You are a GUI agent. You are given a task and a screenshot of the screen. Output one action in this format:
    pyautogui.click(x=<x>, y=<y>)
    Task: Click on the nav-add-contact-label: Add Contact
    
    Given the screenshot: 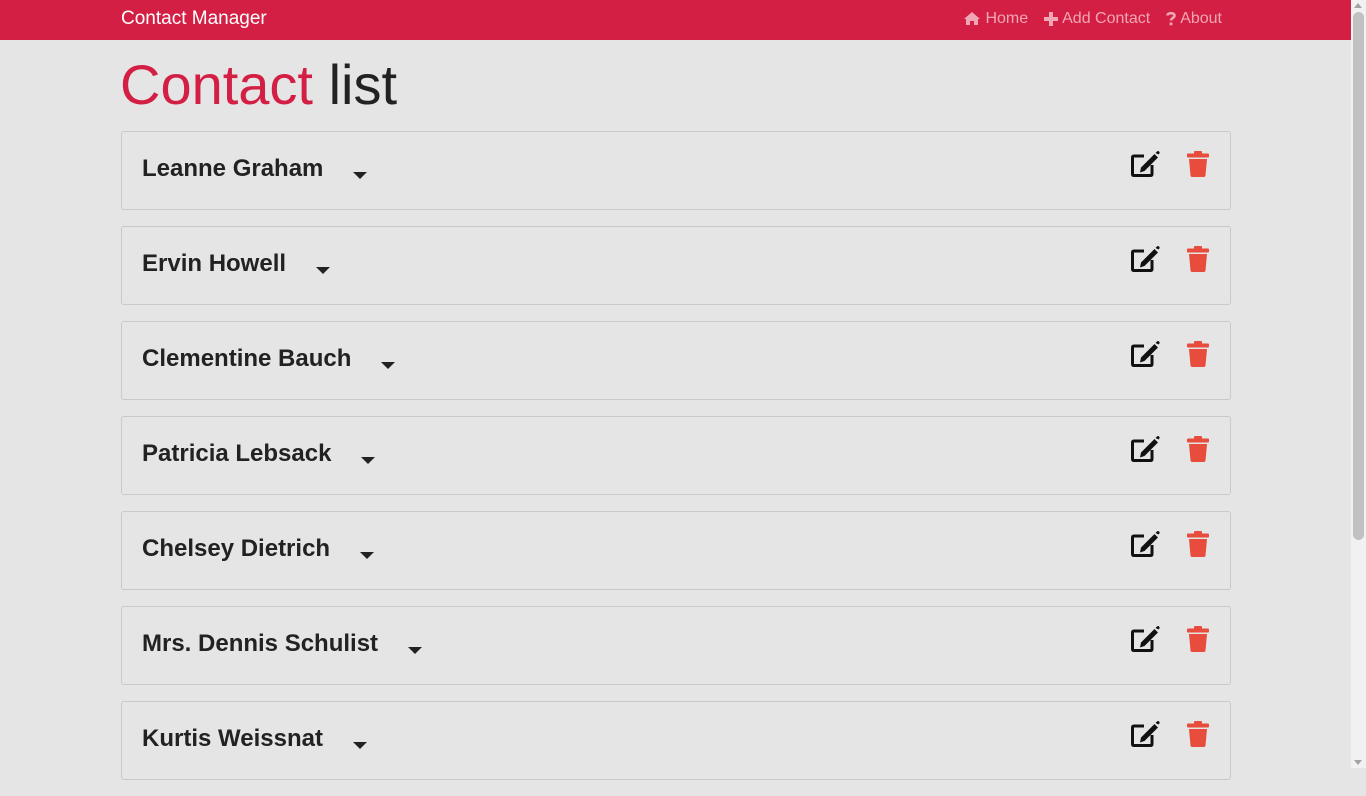 What is the action you would take?
    pyautogui.click(x=1106, y=18)
    